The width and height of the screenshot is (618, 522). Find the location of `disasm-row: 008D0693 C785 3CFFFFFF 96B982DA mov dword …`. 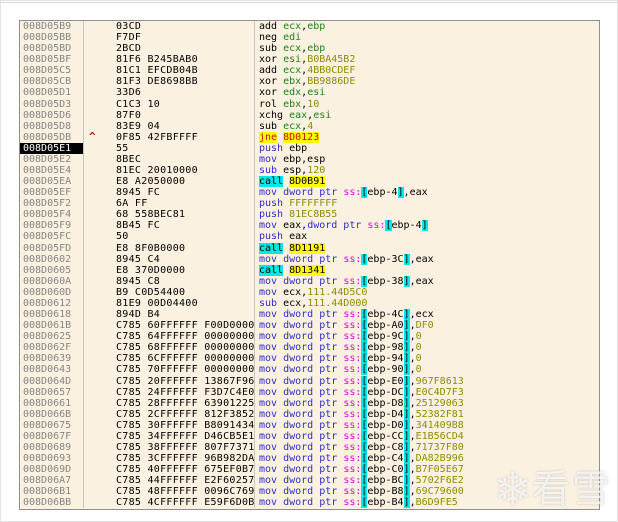

disasm-row: 008D0693 C785 3CFFFFFF 96B982DA mov dword … is located at coordinates (309, 459).